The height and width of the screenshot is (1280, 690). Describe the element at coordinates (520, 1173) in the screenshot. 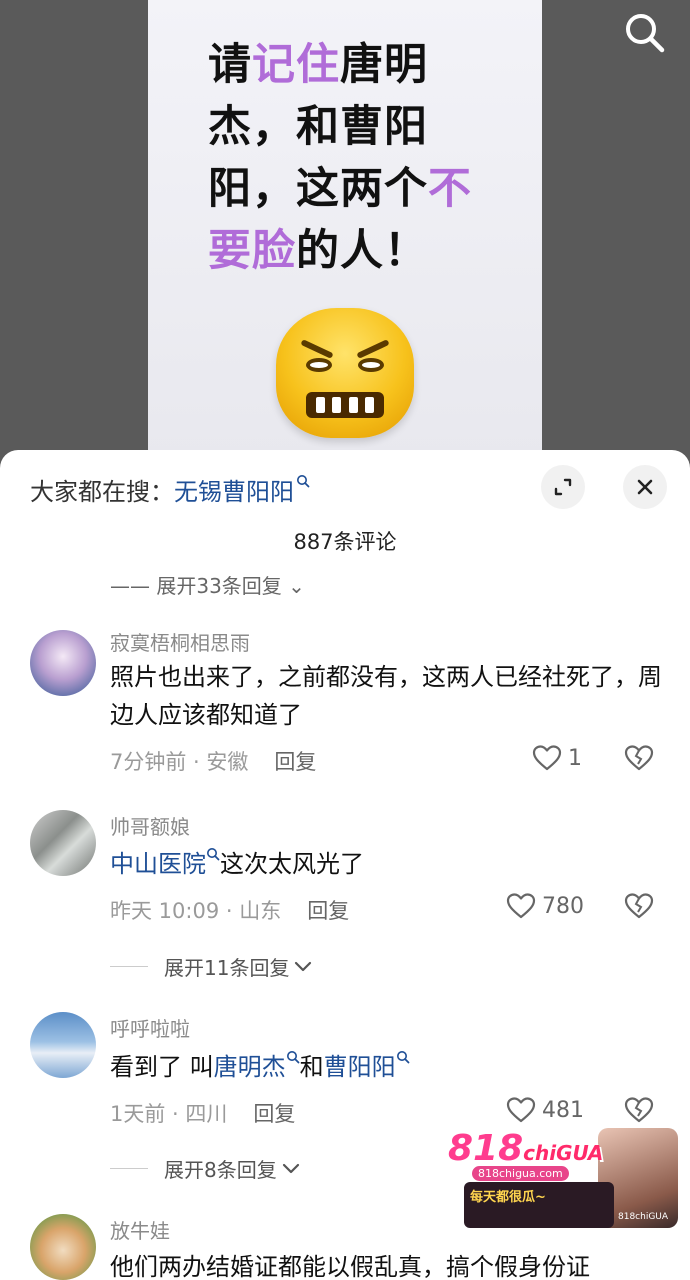

I see `watermark-url: 818chigua.com` at that location.